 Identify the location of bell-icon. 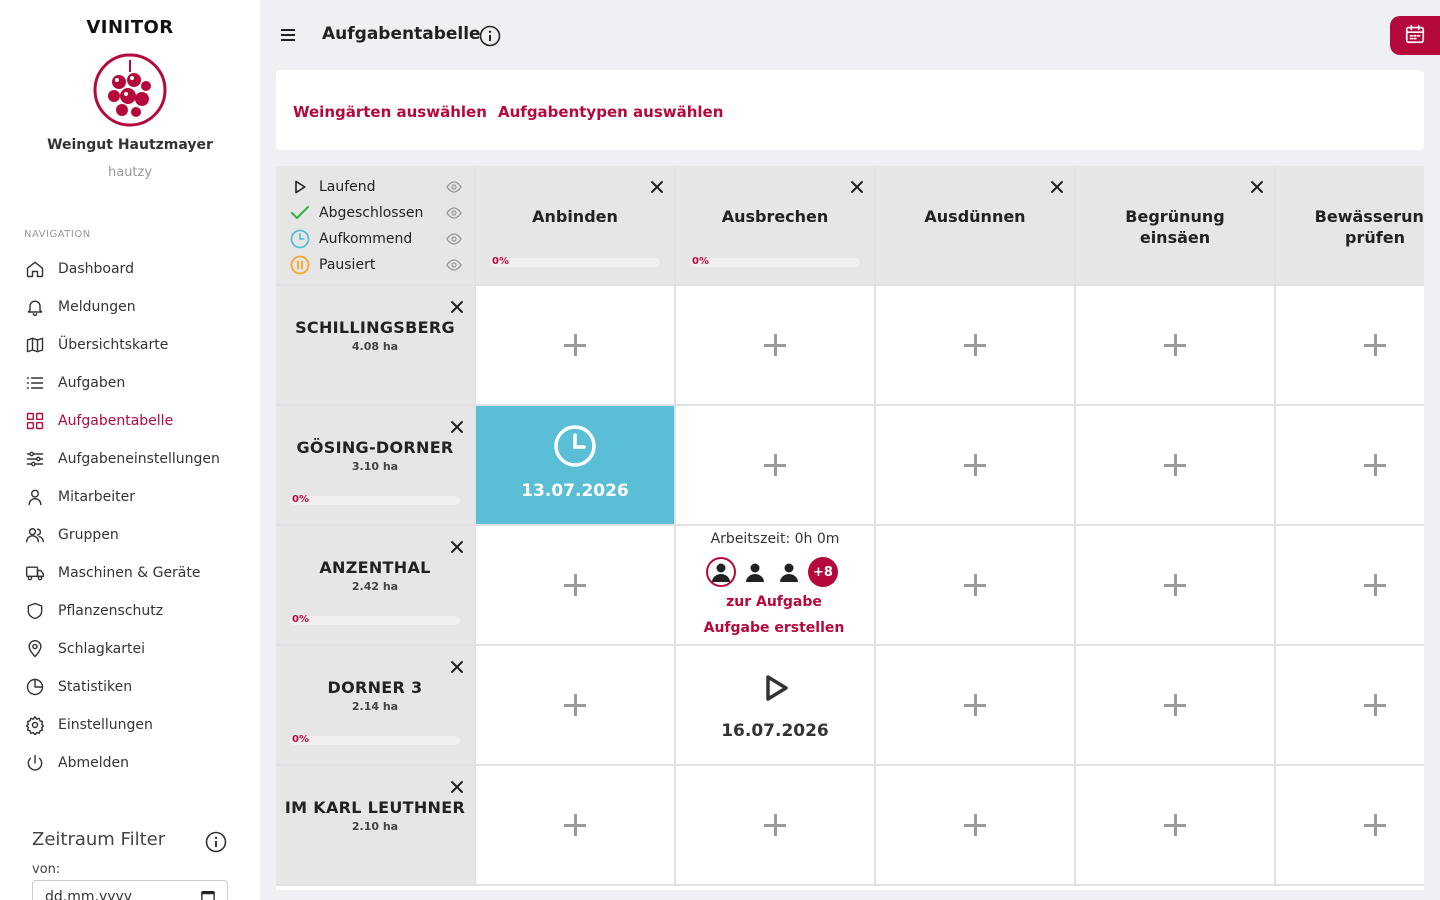
(35, 307).